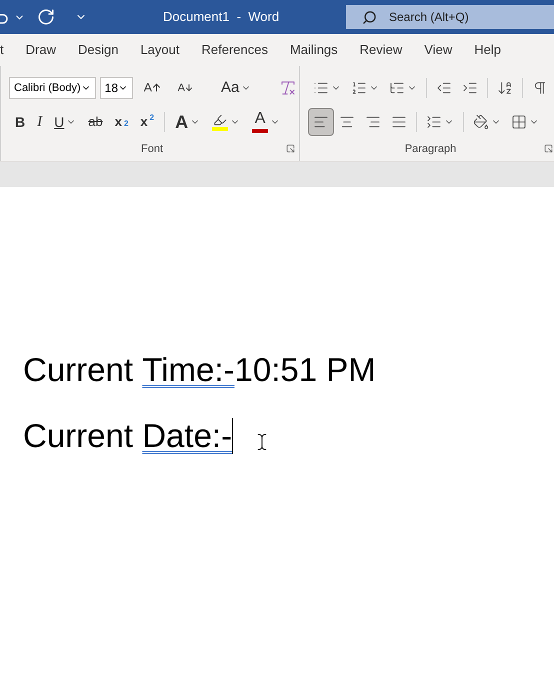  I want to click on search-icon, so click(369, 17).